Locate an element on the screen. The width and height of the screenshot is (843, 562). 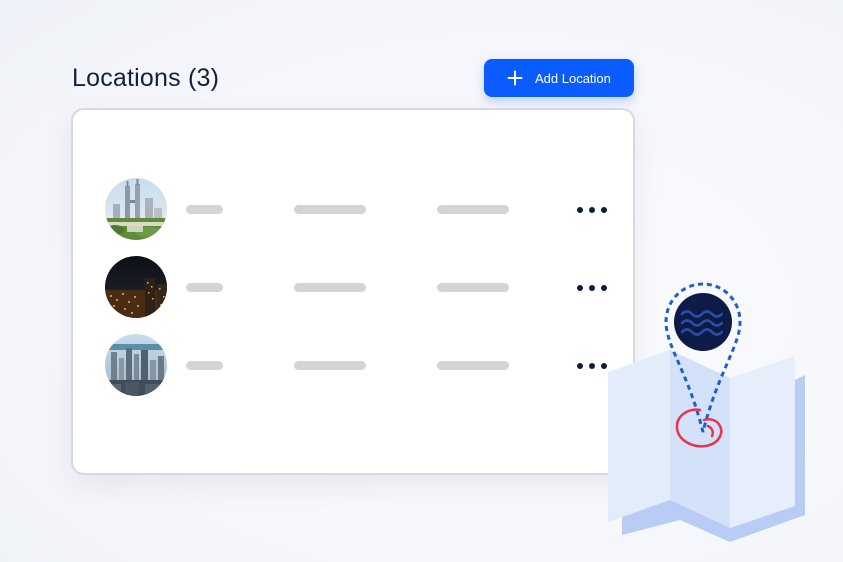
city-skyline-photo is located at coordinates (136, 209).